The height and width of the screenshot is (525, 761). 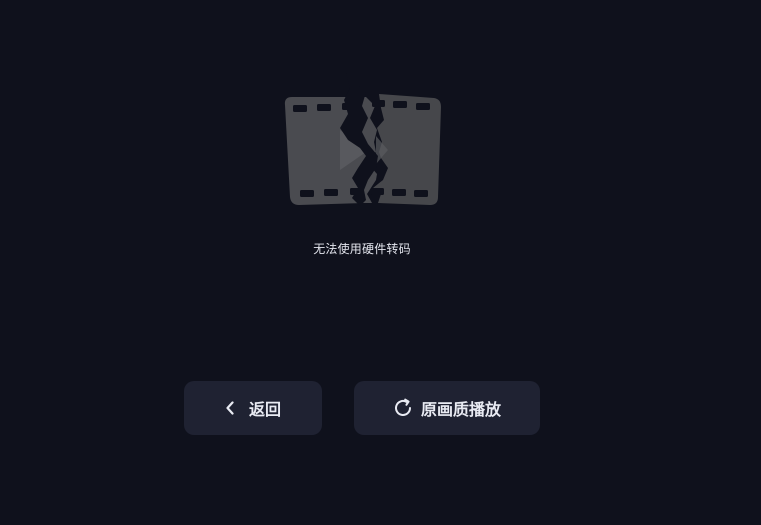 I want to click on error-illustration, so click(x=363, y=141).